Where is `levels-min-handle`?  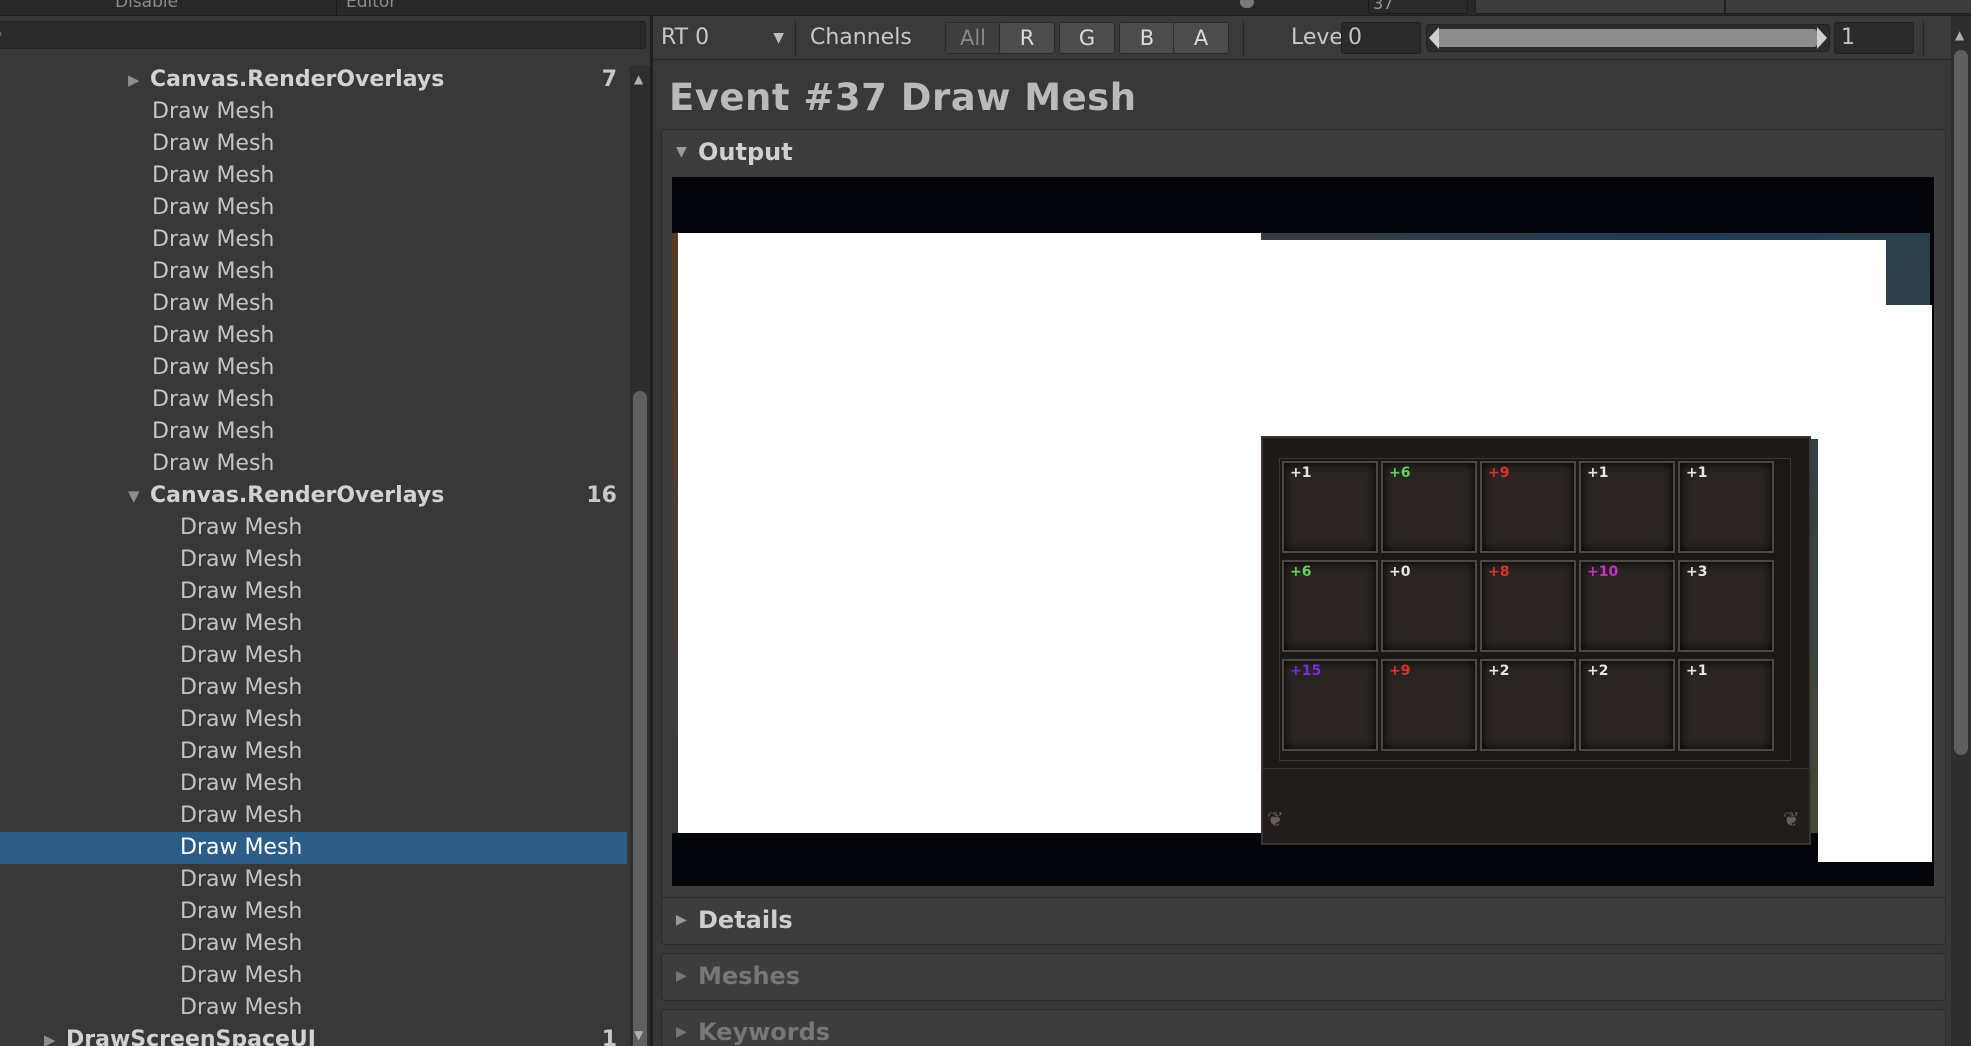 levels-min-handle is located at coordinates (1434, 38).